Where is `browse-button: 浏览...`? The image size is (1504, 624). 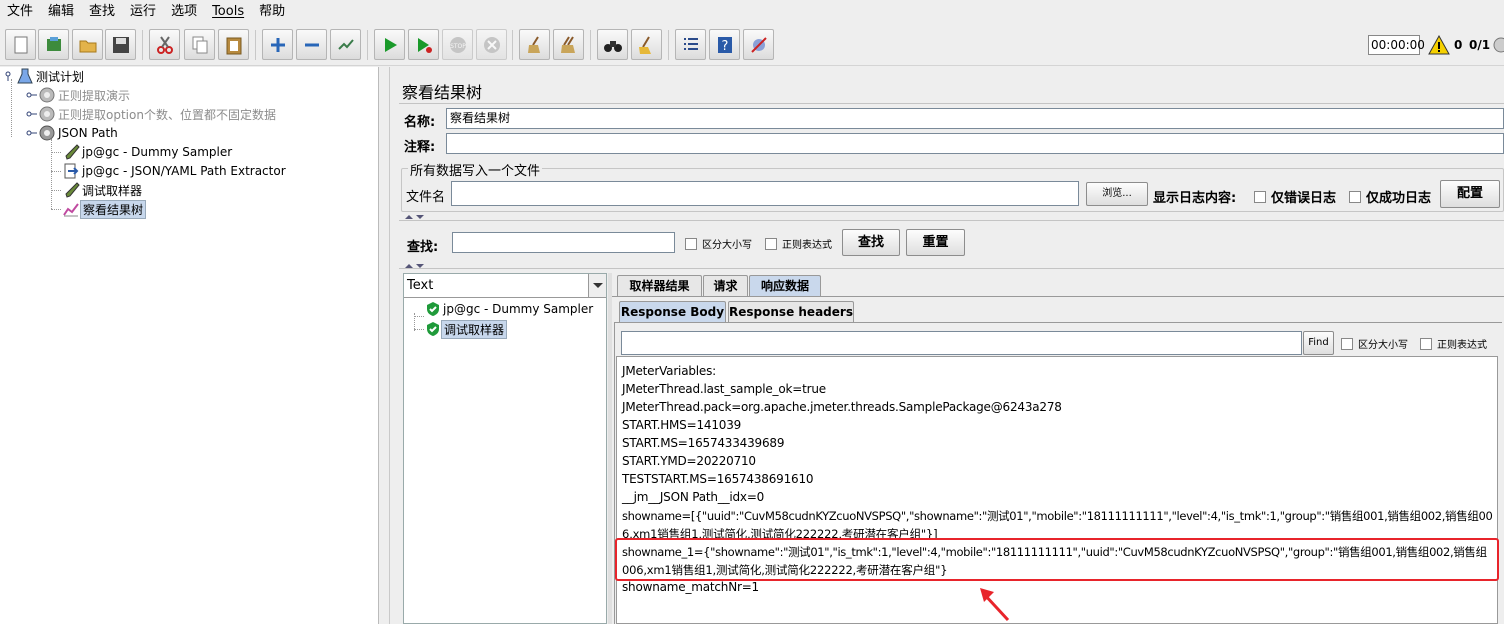 browse-button: 浏览... is located at coordinates (1117, 194).